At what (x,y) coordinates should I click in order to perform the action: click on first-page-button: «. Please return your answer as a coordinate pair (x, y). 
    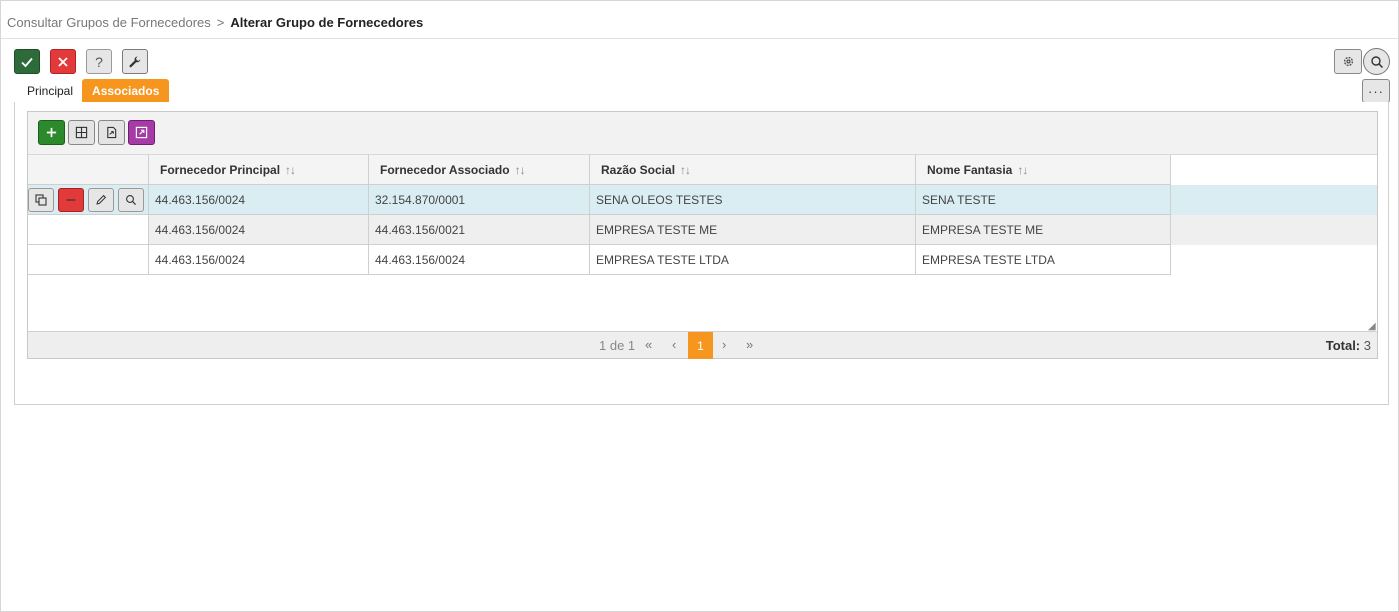
    Looking at the image, I should click on (648, 344).